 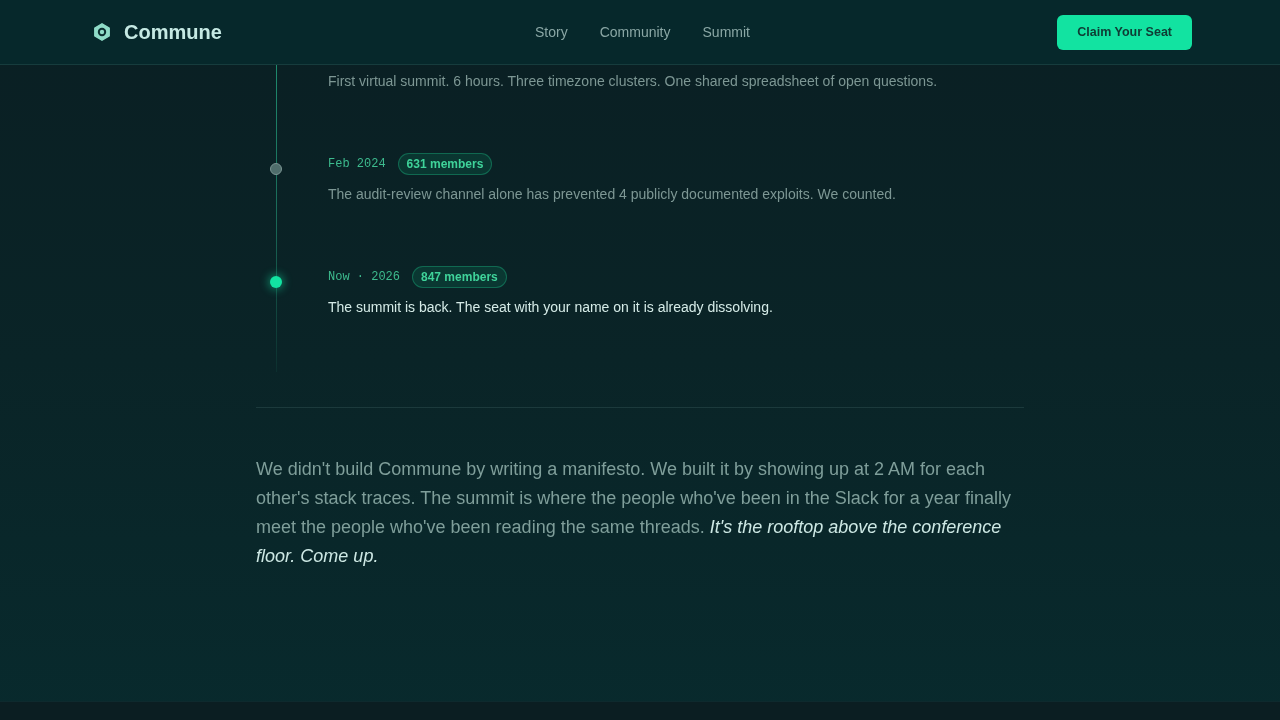 I want to click on timeline-date: Feb 2024, so click(x=357, y=164).